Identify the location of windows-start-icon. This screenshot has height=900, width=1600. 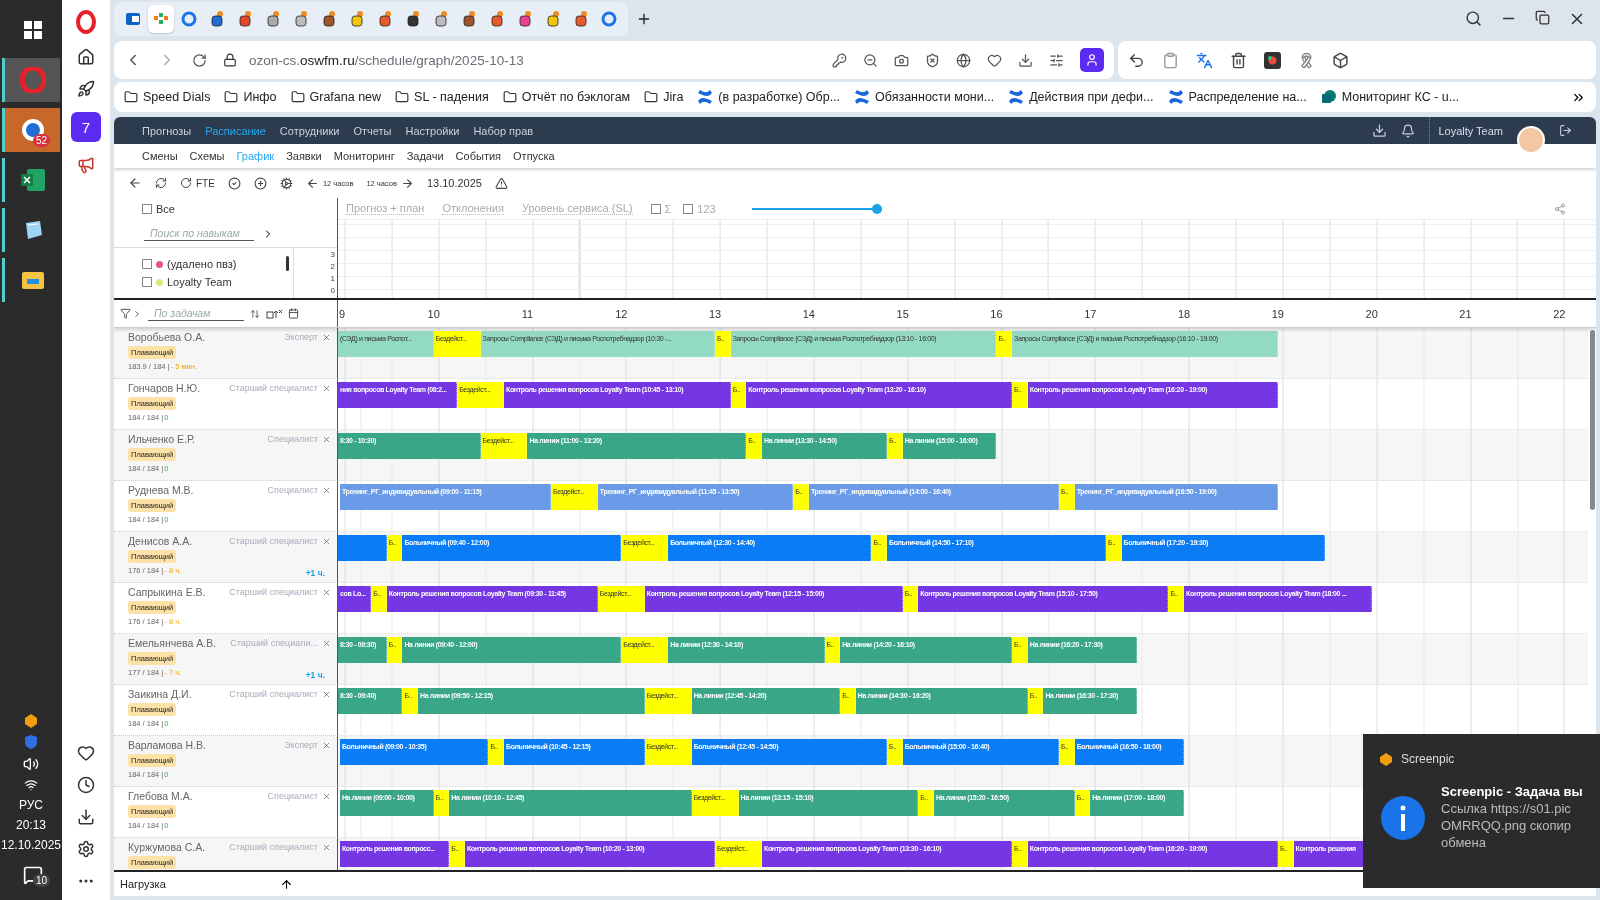
(32, 30).